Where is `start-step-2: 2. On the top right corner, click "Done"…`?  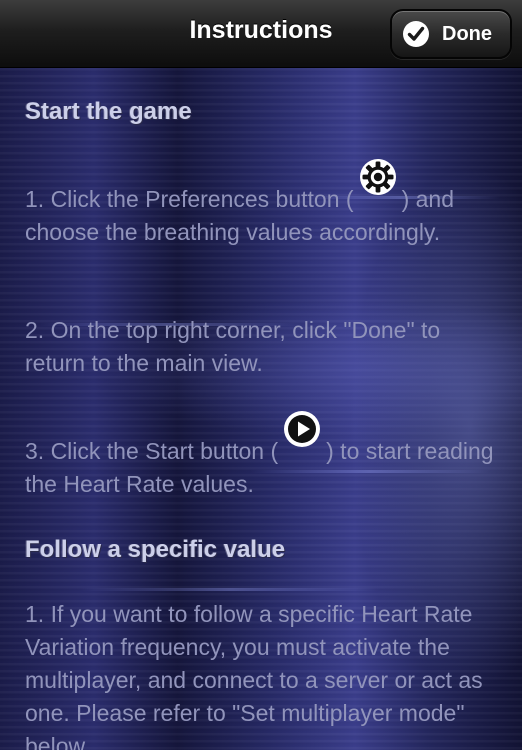 start-step-2: 2. On the top right corner, click "Done"… is located at coordinates (233, 346).